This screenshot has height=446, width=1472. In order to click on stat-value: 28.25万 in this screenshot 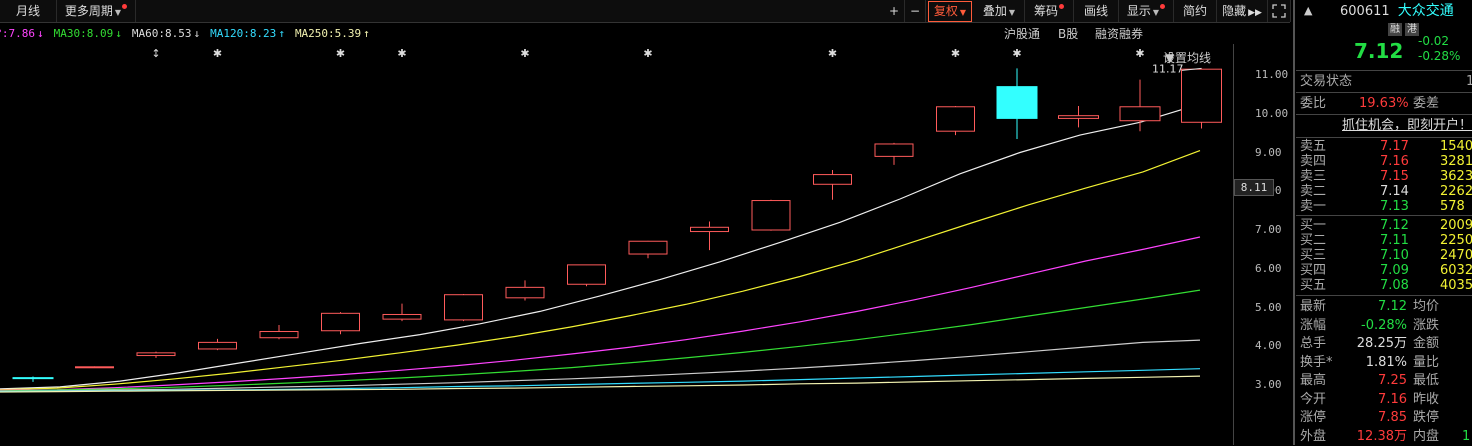, I will do `click(1381, 343)`.